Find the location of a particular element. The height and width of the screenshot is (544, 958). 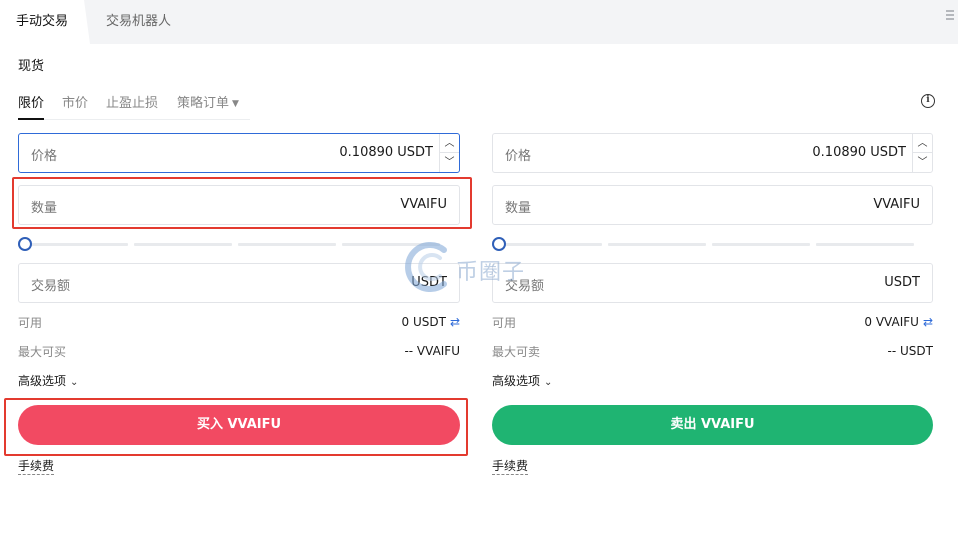

sell-total-input: 交易额 USDT is located at coordinates (712, 283).